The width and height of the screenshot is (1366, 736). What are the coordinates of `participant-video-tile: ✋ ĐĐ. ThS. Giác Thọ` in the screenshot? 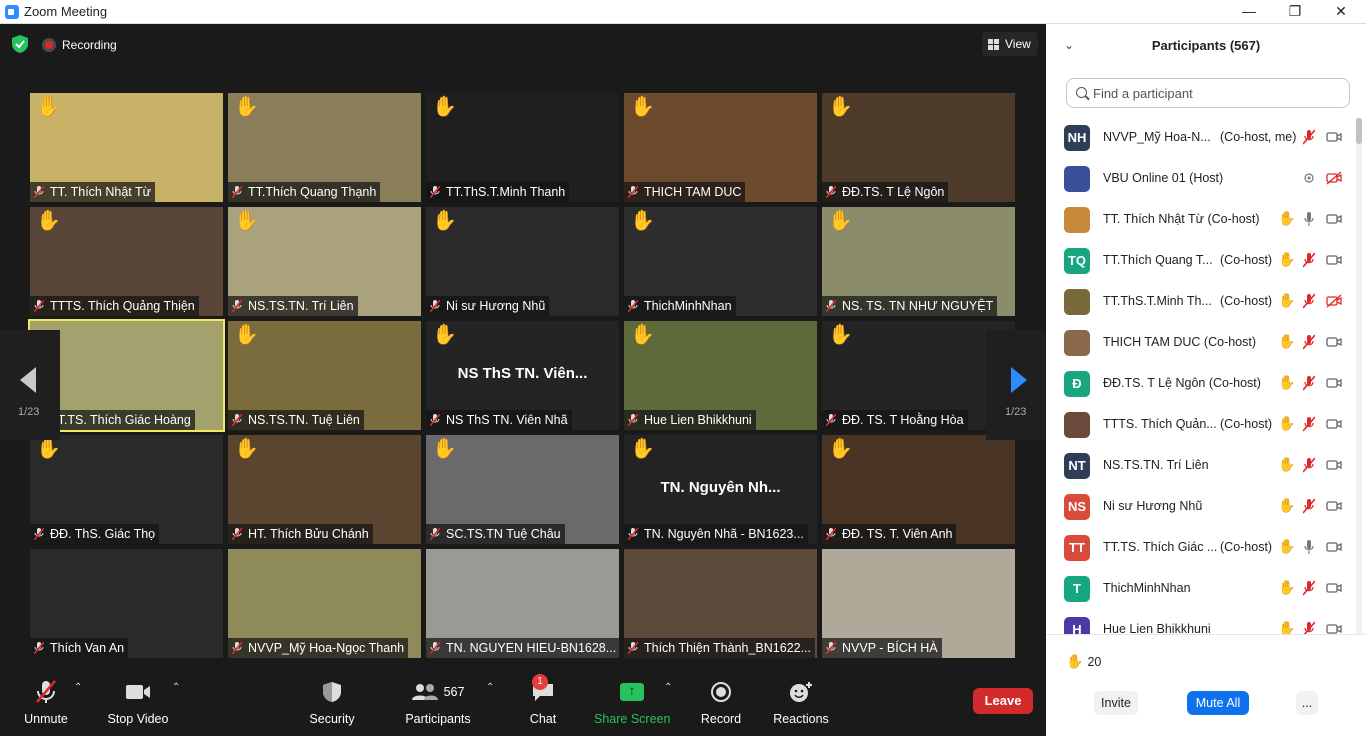 It's located at (126, 489).